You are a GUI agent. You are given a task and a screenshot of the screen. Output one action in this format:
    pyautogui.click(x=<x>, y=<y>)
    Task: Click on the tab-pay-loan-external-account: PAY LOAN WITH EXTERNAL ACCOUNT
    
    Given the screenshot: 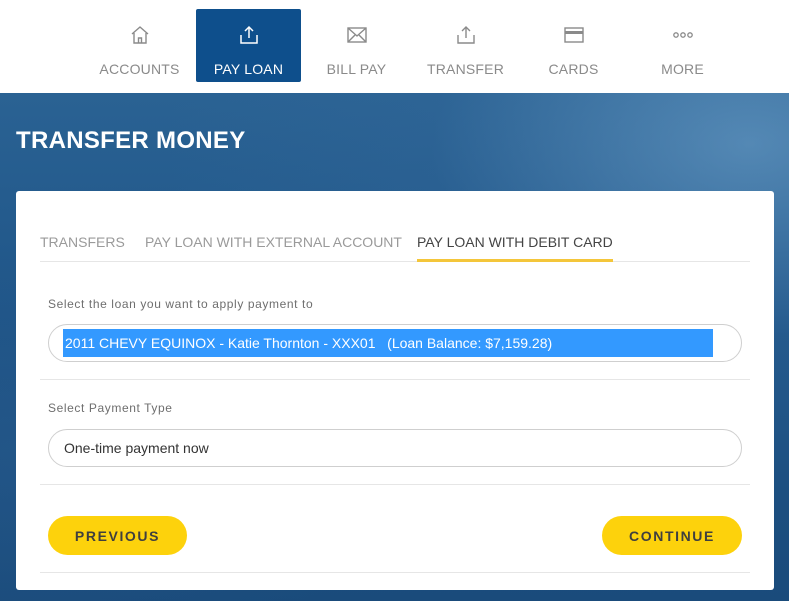 What is the action you would take?
    pyautogui.click(x=273, y=247)
    